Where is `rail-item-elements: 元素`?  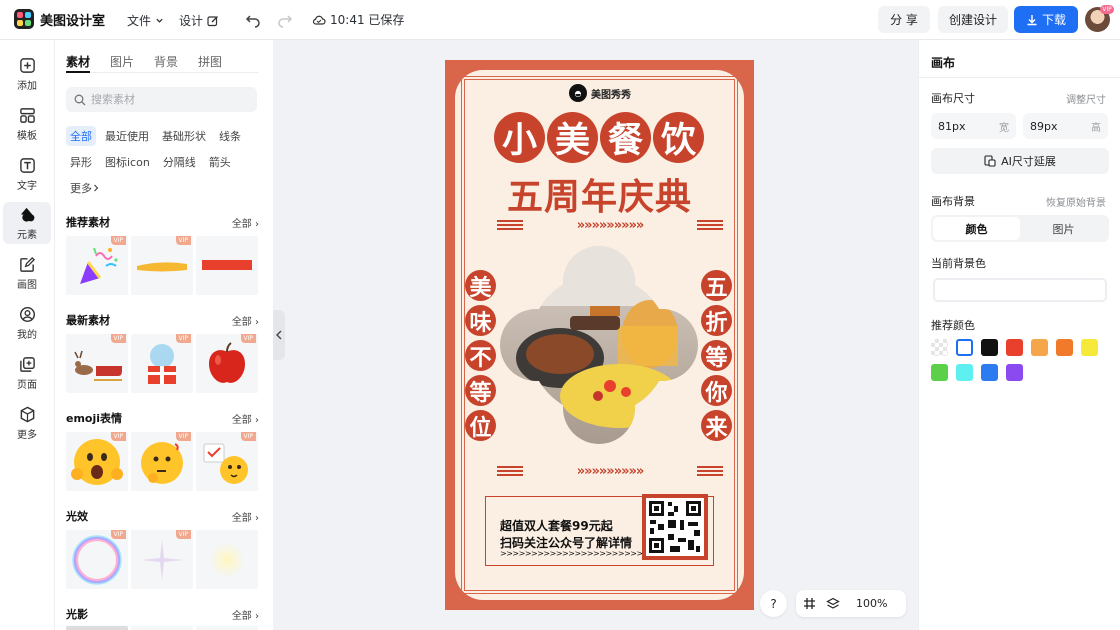
rail-item-elements: 元素 is located at coordinates (27, 223).